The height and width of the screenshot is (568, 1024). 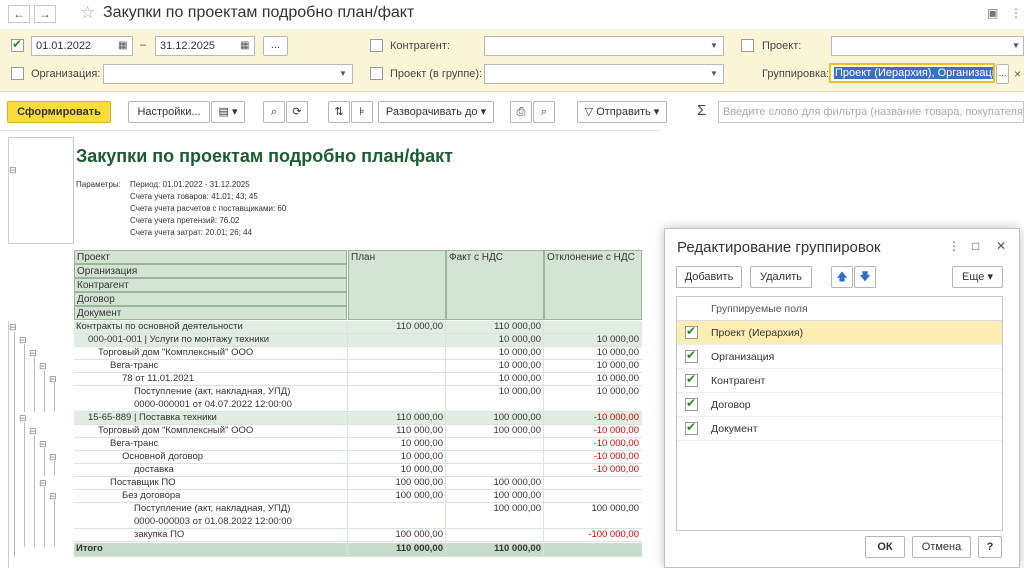 I want to click on list-item: Контрагент, so click(x=839, y=381).